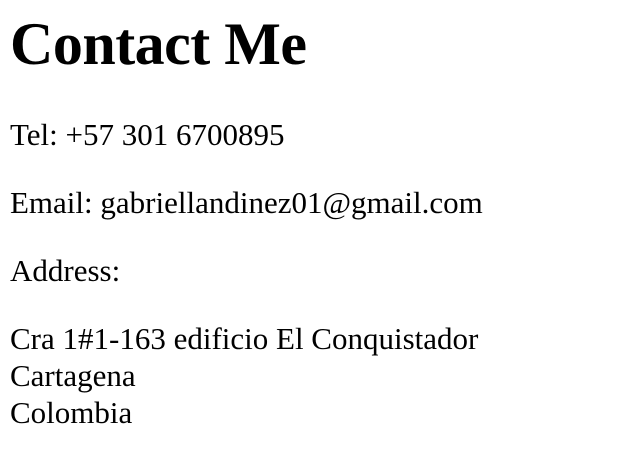  I want to click on address-country: Colombia, so click(71, 412).